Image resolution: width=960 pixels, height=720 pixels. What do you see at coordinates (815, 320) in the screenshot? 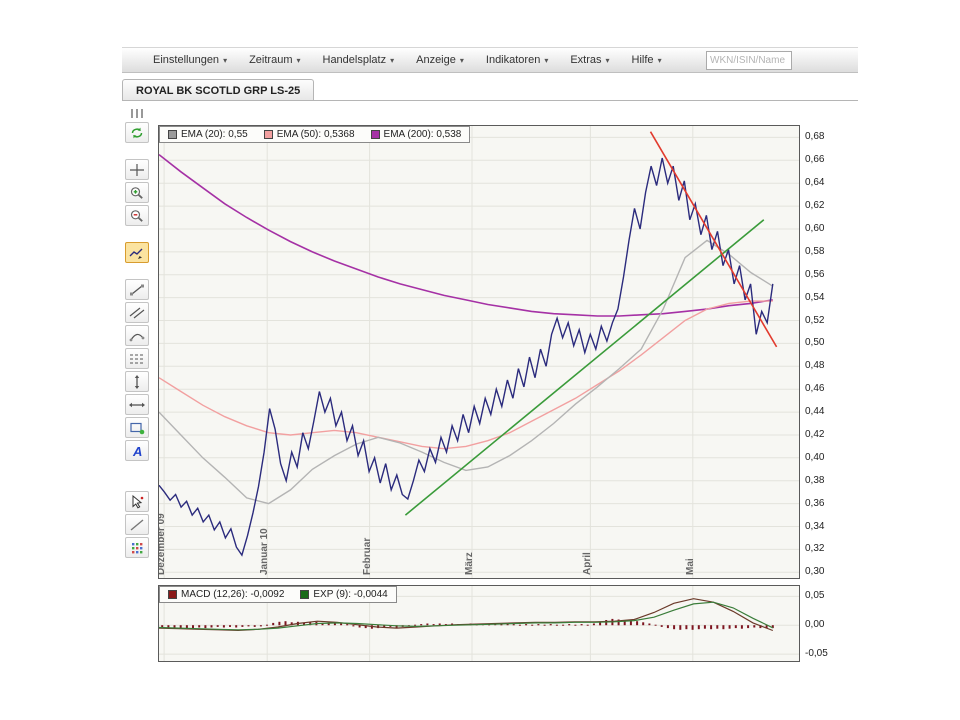
I see `y-tick-label: 0,52` at bounding box center [815, 320].